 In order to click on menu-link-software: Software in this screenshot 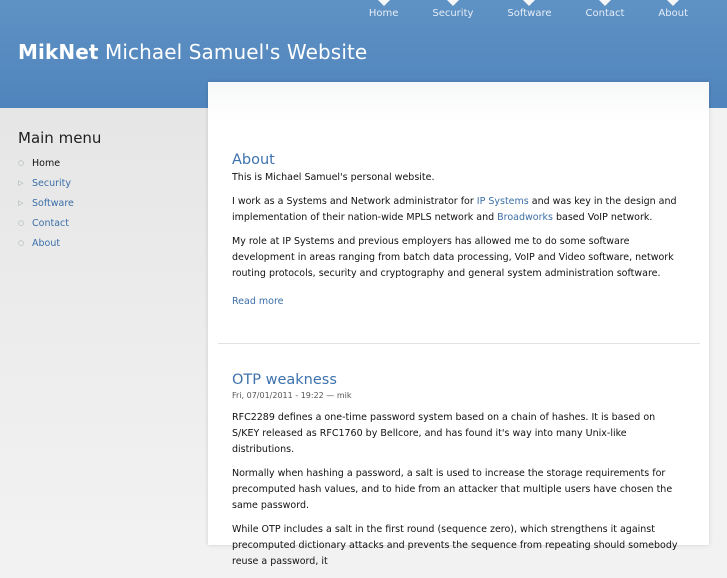, I will do `click(53, 203)`.